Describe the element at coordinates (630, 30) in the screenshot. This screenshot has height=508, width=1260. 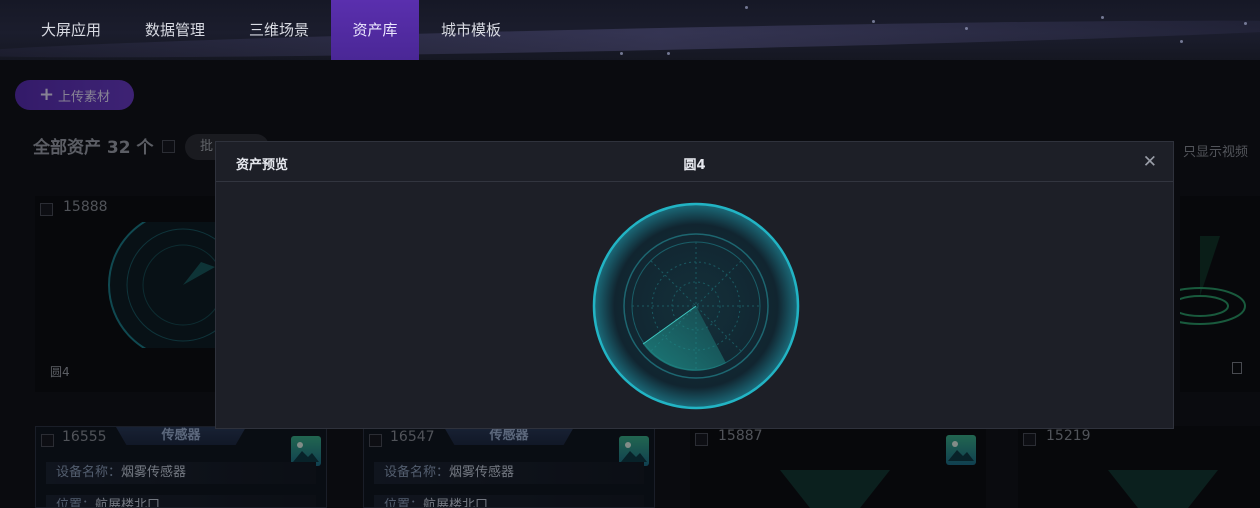
I see `top-nav: 大屏应用 数据管理 三维场景 资产库 城市模板` at that location.